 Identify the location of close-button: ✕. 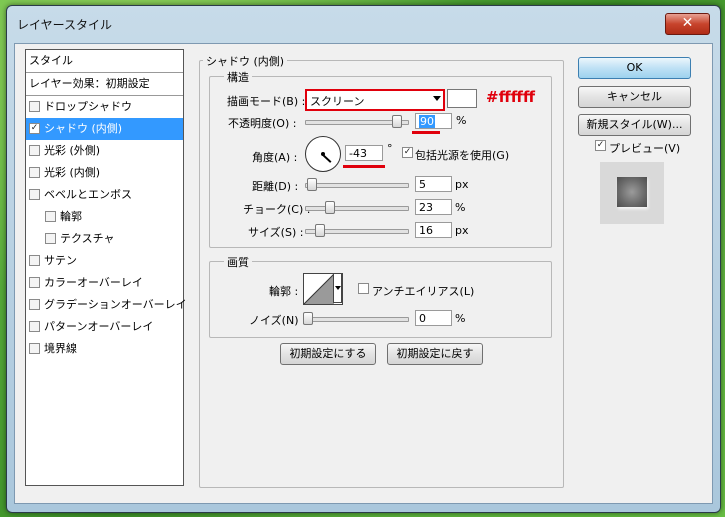
(687, 24).